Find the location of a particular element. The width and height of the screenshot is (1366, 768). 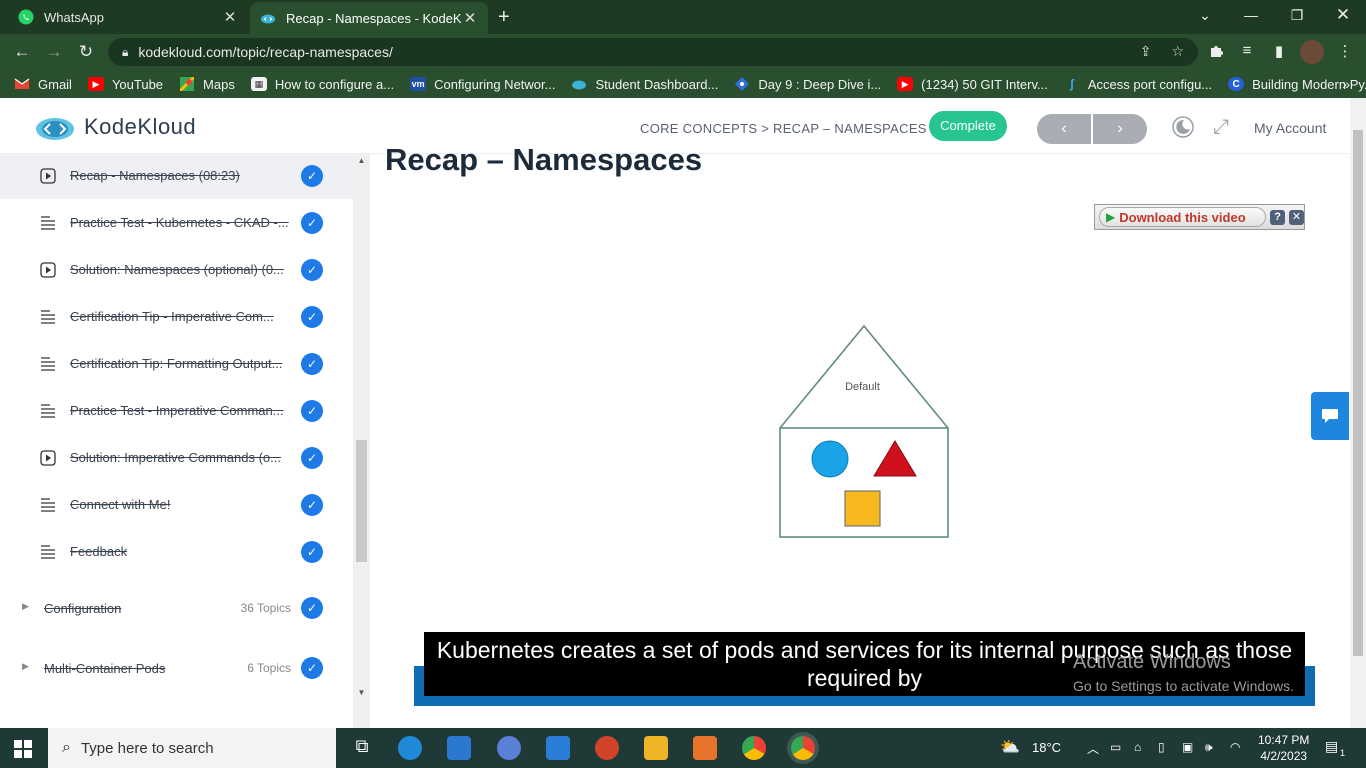

lesson-item: Solution: Imperative Commands (o... ✓ is located at coordinates (176, 457).